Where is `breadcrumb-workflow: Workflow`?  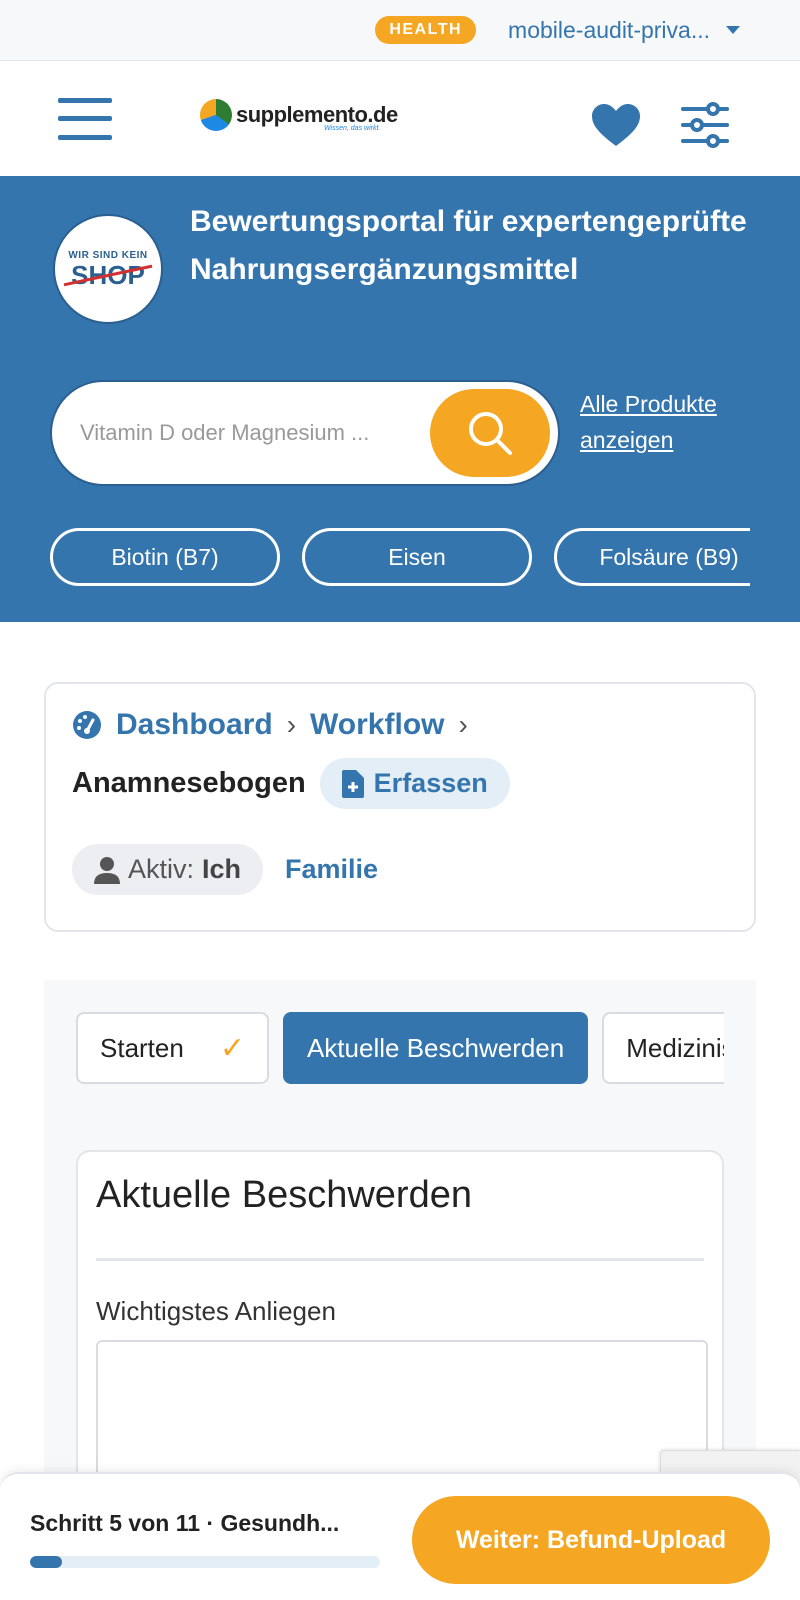
breadcrumb-workflow: Workflow is located at coordinates (377, 725).